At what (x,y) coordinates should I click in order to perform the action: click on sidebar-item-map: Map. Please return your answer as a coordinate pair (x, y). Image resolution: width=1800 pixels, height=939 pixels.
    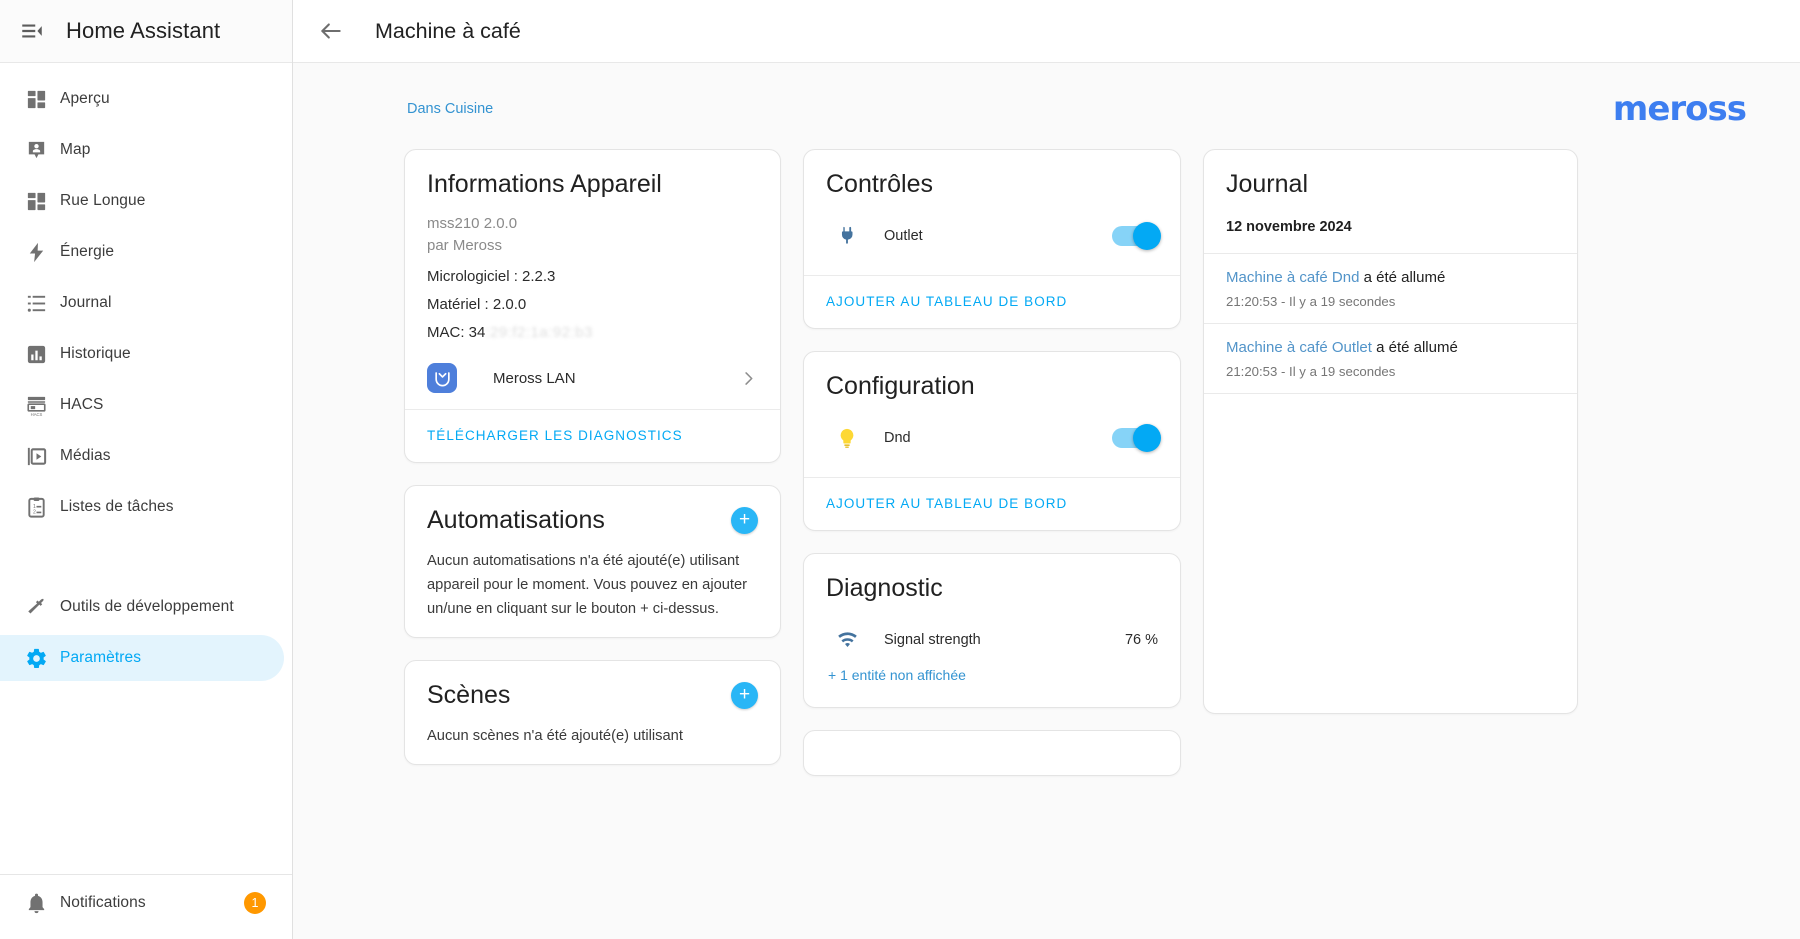
    Looking at the image, I should click on (142, 150).